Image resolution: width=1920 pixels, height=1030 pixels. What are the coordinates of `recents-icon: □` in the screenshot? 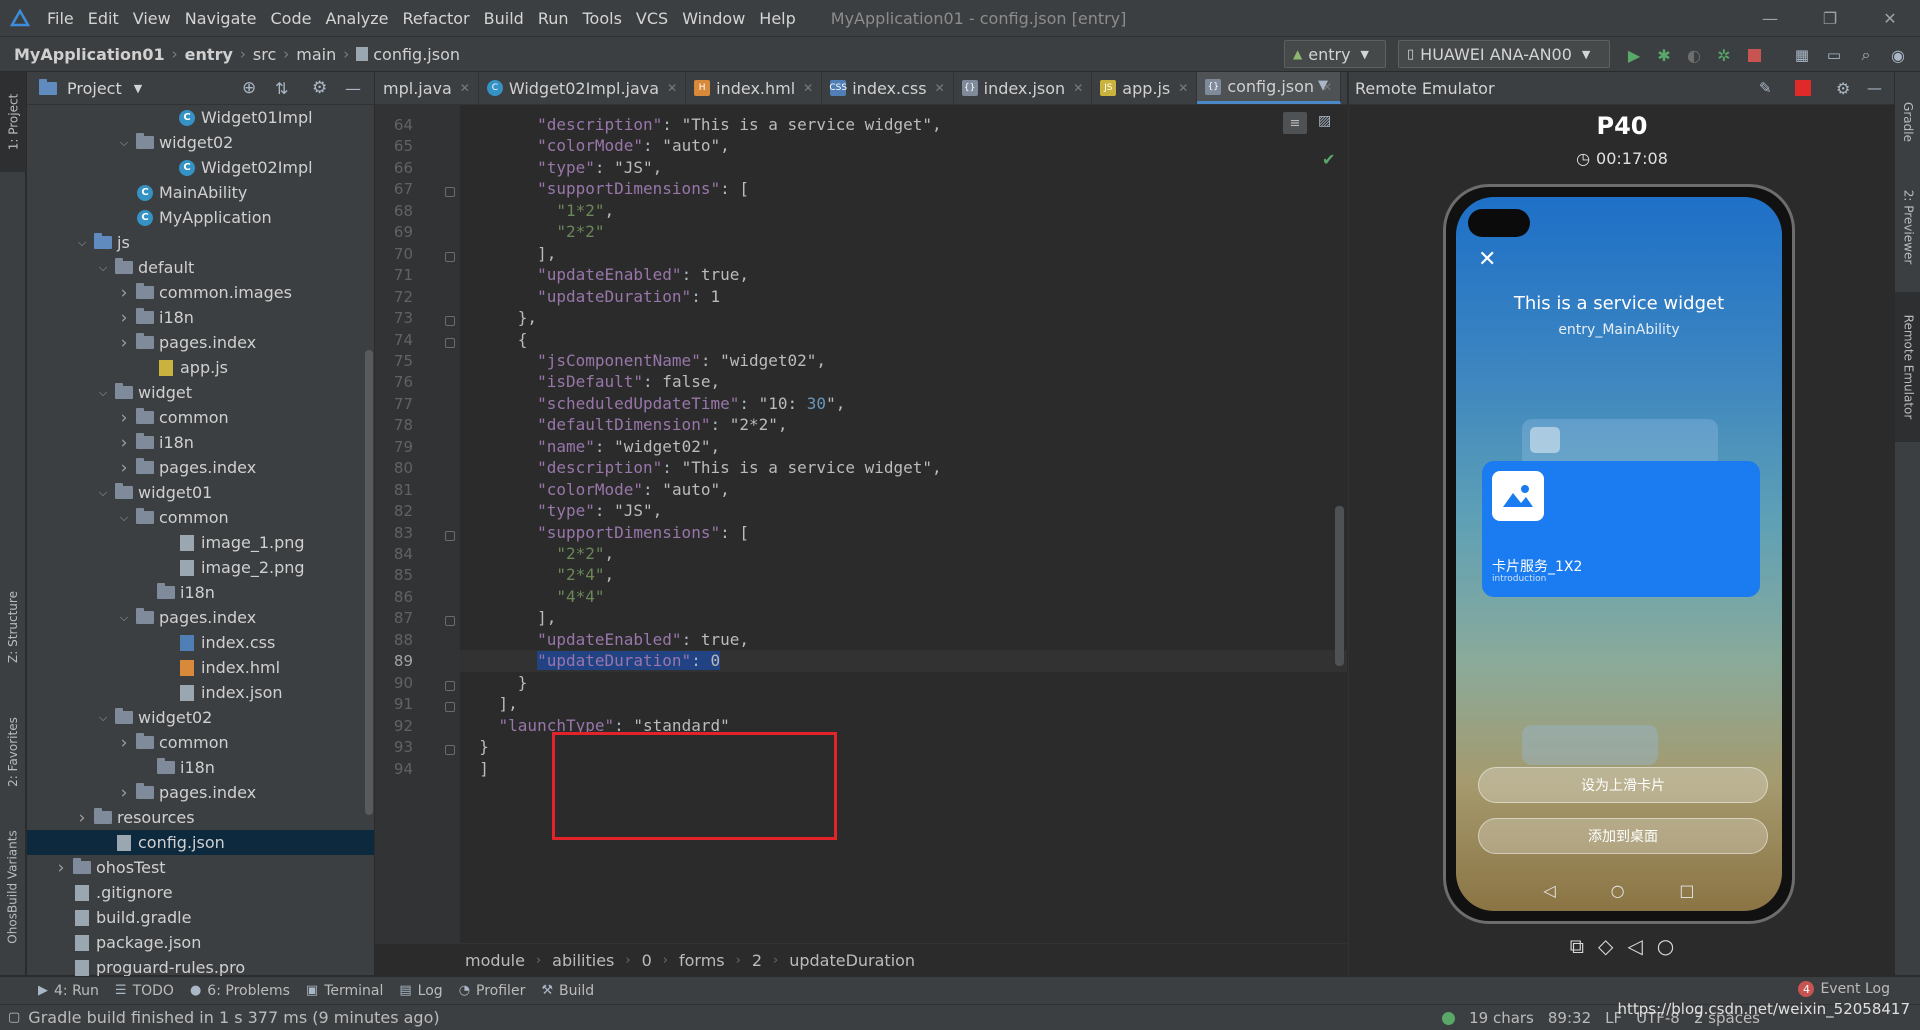 It's located at (1686, 890).